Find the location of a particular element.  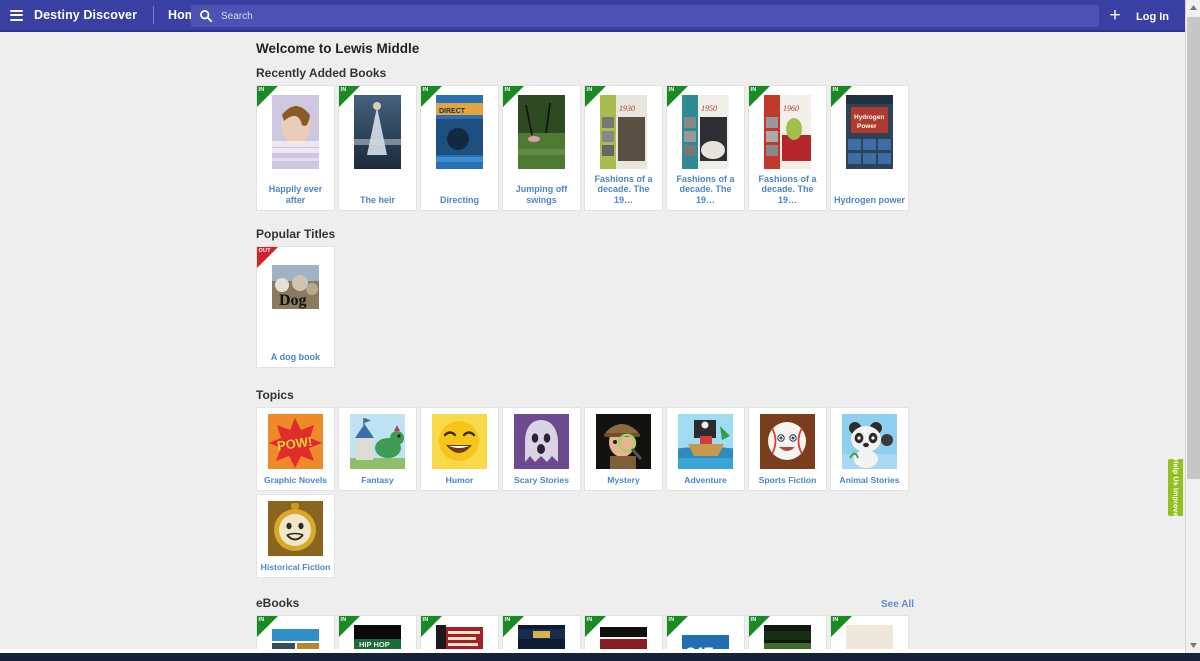

book-cover-image: 1930 is located at coordinates (623, 132).